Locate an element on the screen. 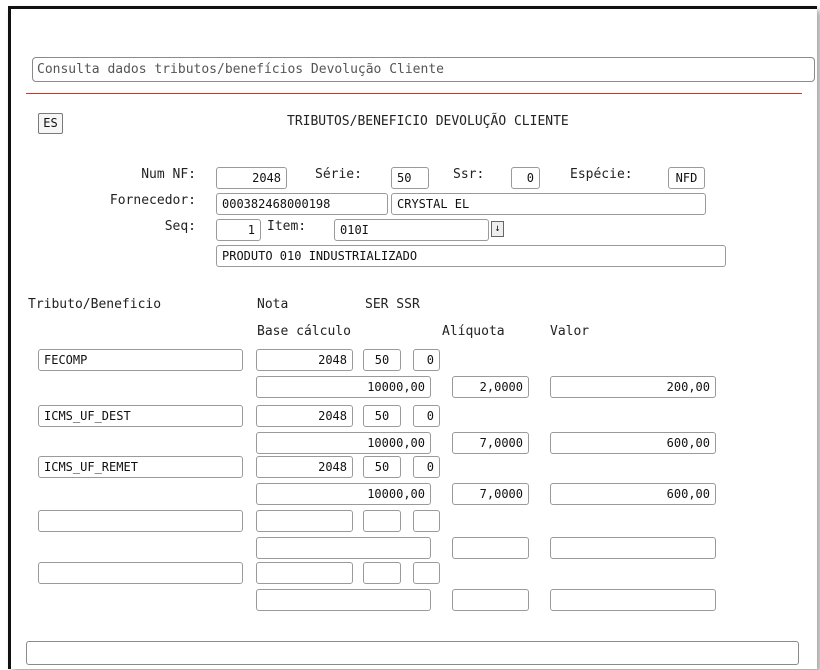 This screenshot has height=670, width=820. tributo-field: FECOMP is located at coordinates (140, 360).